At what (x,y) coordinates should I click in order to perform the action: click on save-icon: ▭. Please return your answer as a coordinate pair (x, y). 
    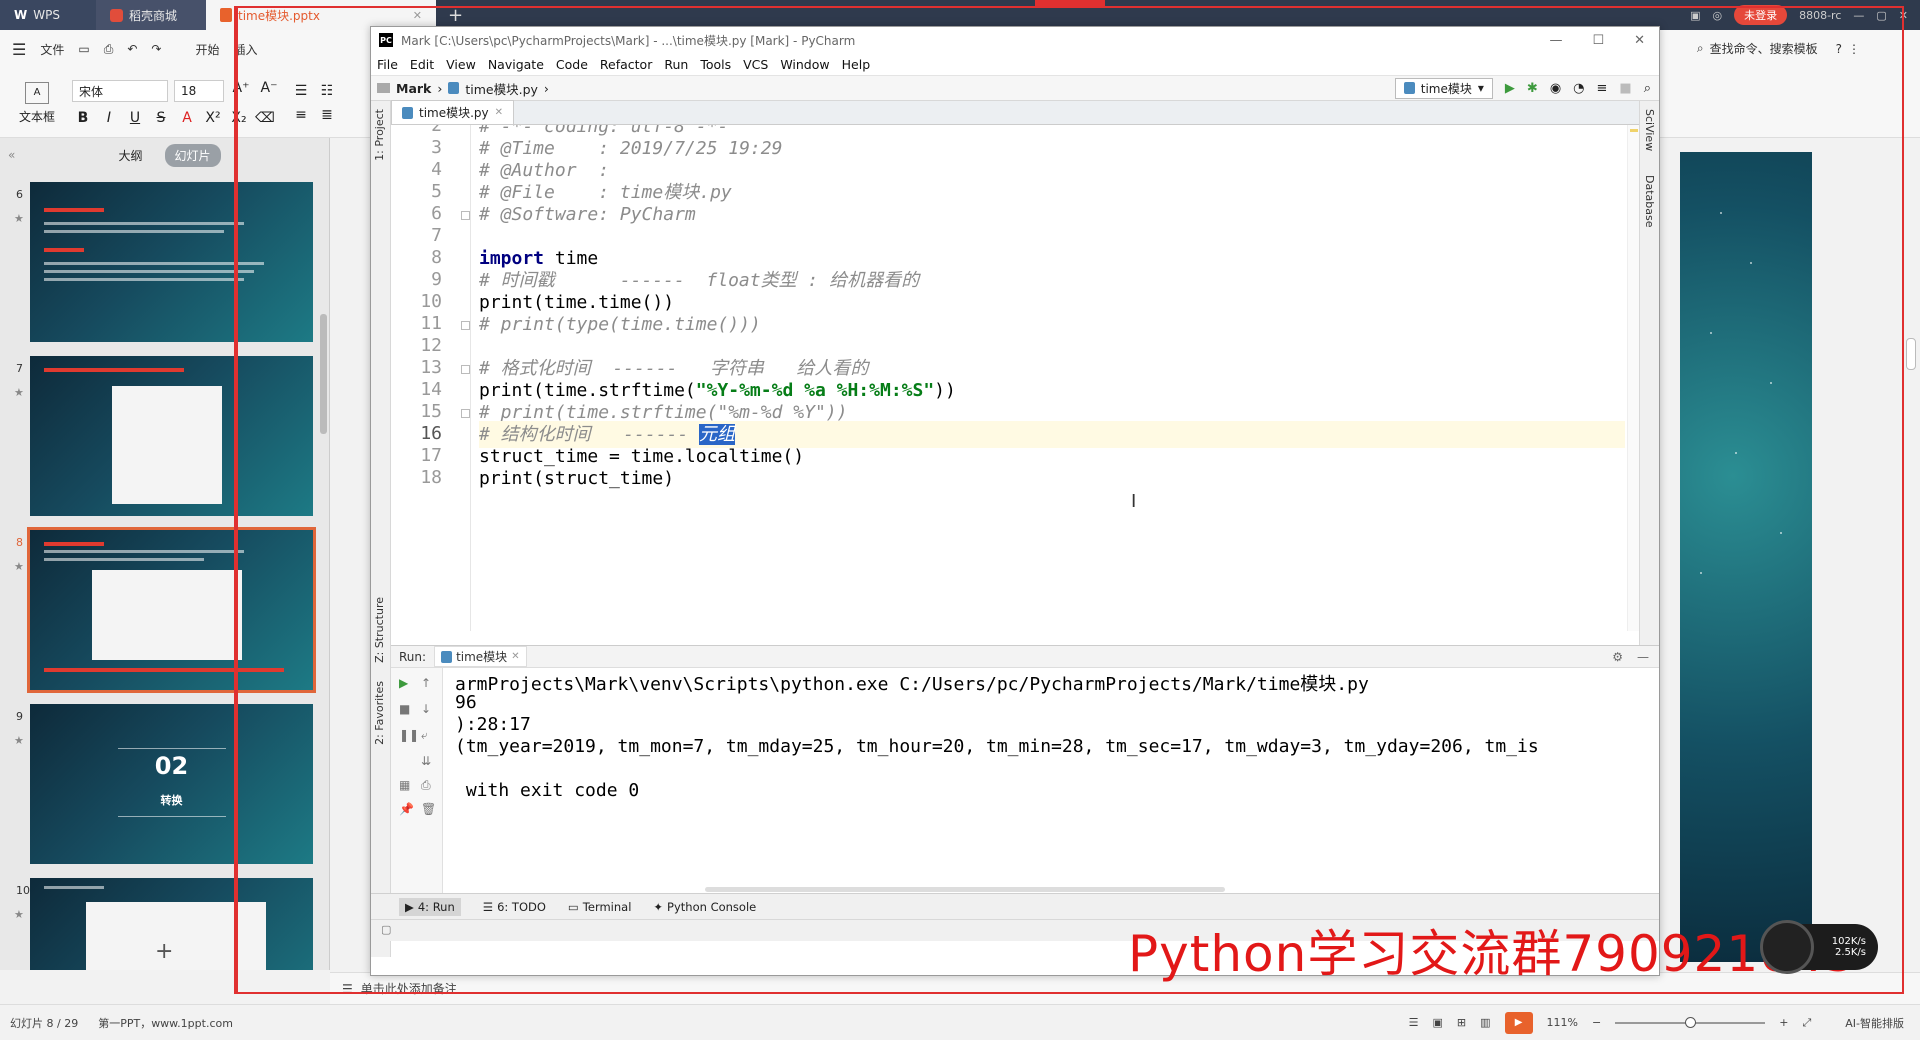
    Looking at the image, I should click on (83, 49).